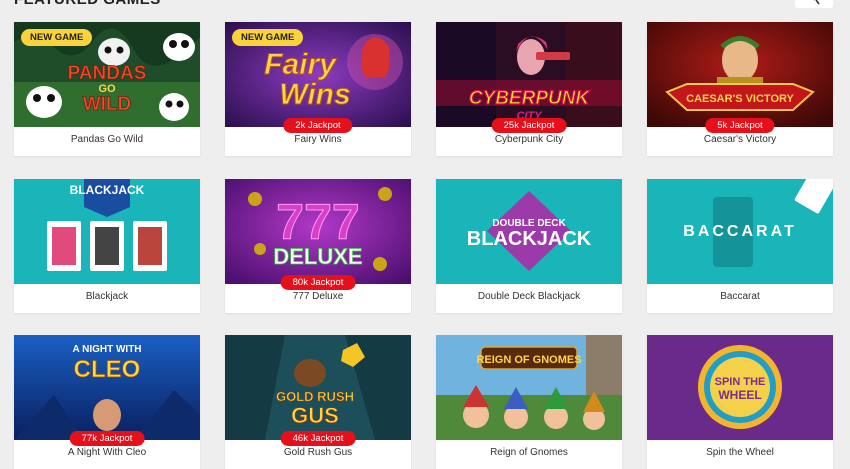 Image resolution: width=850 pixels, height=469 pixels. What do you see at coordinates (315, 396) in the screenshot?
I see `art-title-line: GOLD RUSH` at bounding box center [315, 396].